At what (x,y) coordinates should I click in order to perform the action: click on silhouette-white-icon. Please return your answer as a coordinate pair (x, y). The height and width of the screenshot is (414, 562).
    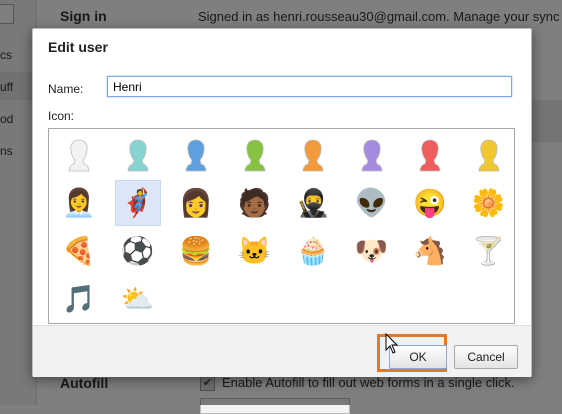
    Looking at the image, I should click on (79, 155).